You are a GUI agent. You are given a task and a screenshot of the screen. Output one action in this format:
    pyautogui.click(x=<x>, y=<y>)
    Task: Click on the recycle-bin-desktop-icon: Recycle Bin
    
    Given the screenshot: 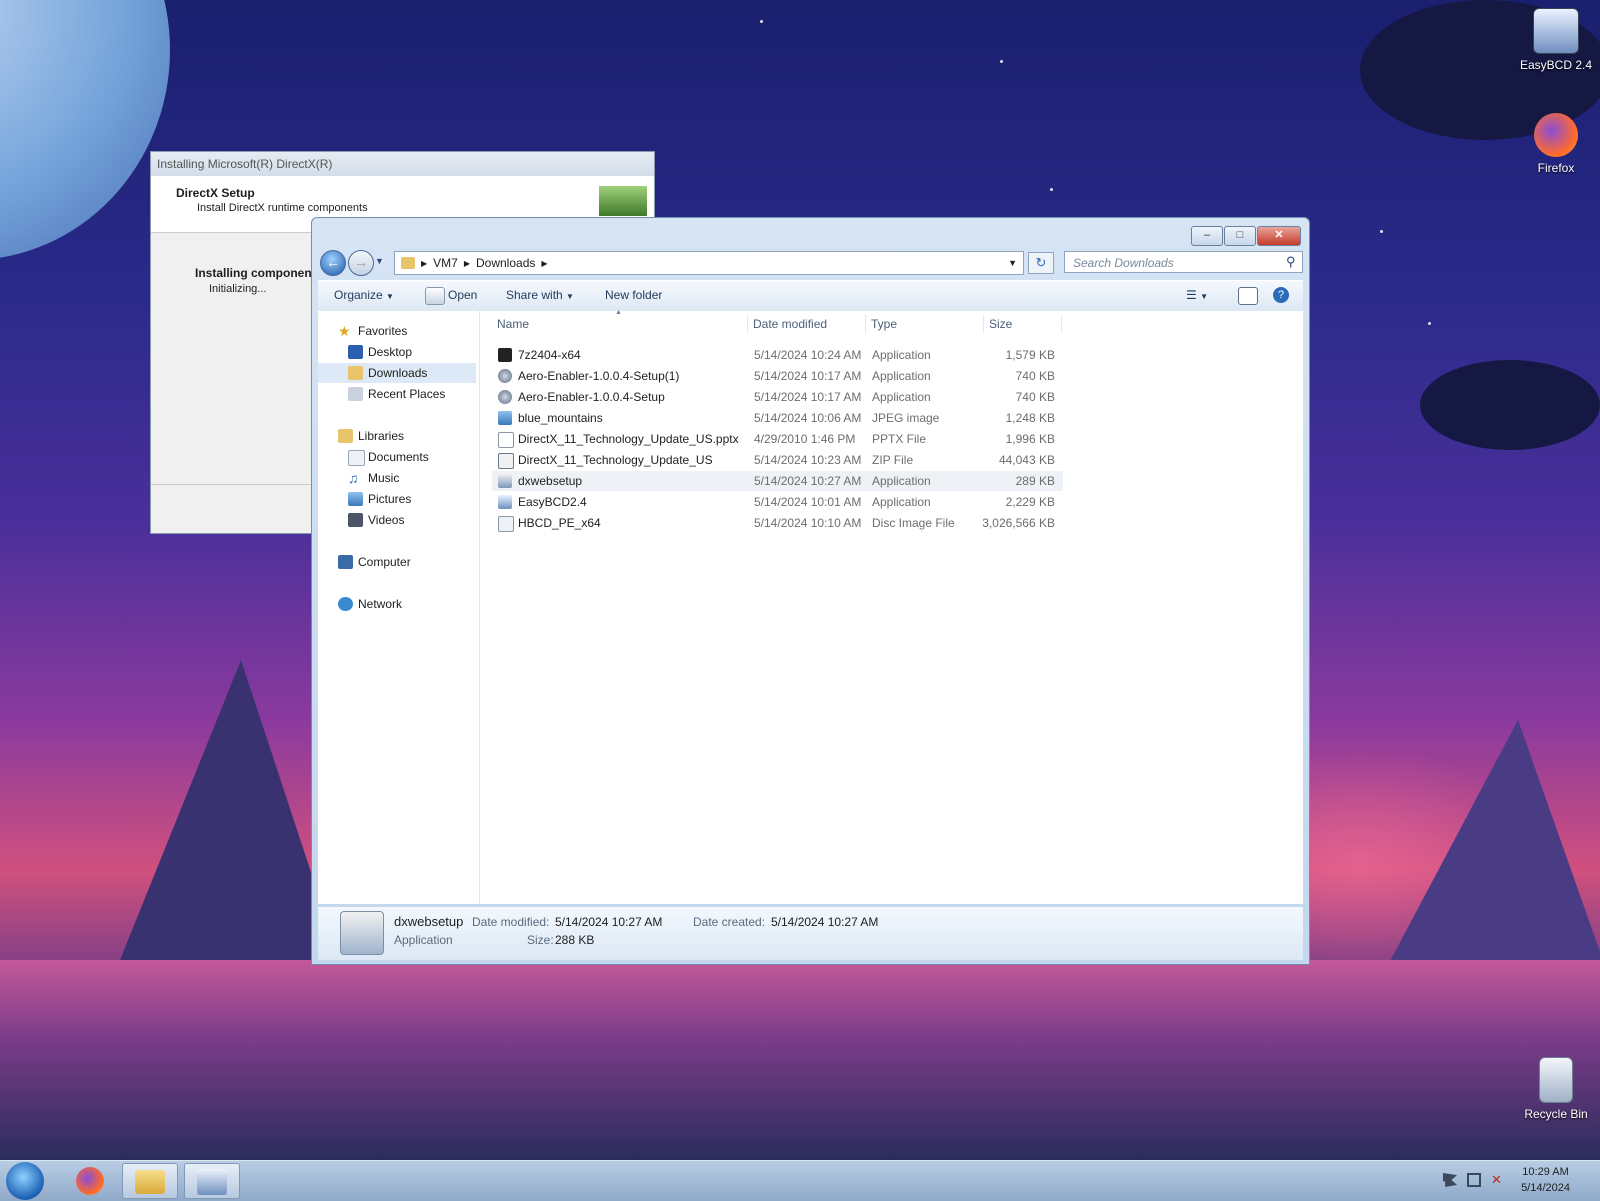 What is the action you would take?
    pyautogui.click(x=1556, y=1089)
    